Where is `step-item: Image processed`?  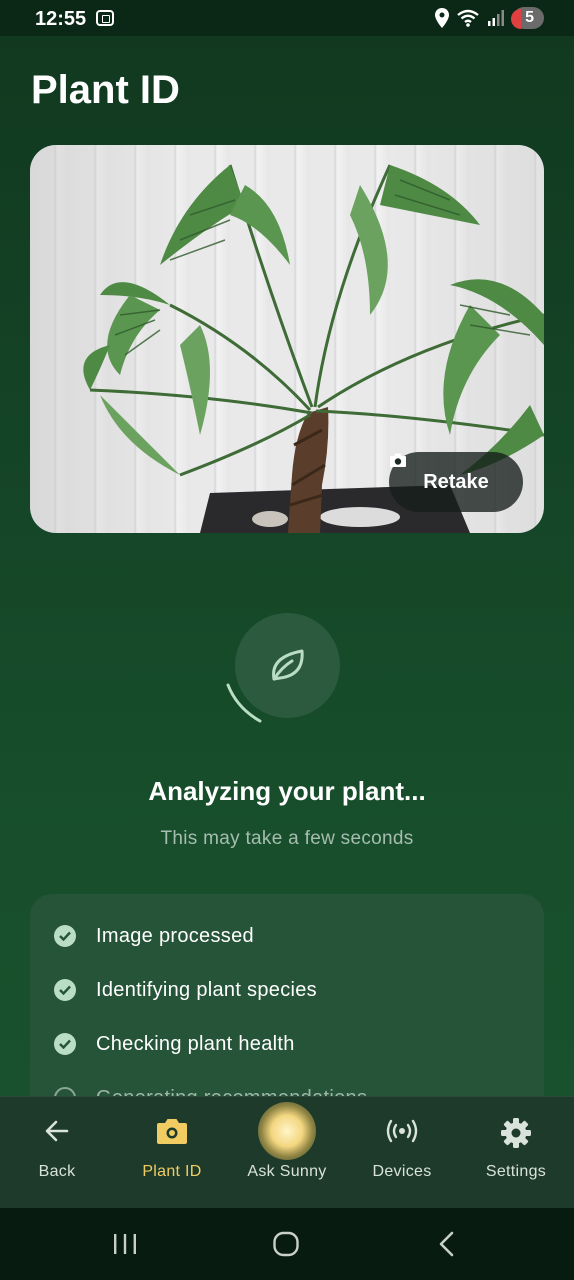
step-item: Image processed is located at coordinates (154, 936).